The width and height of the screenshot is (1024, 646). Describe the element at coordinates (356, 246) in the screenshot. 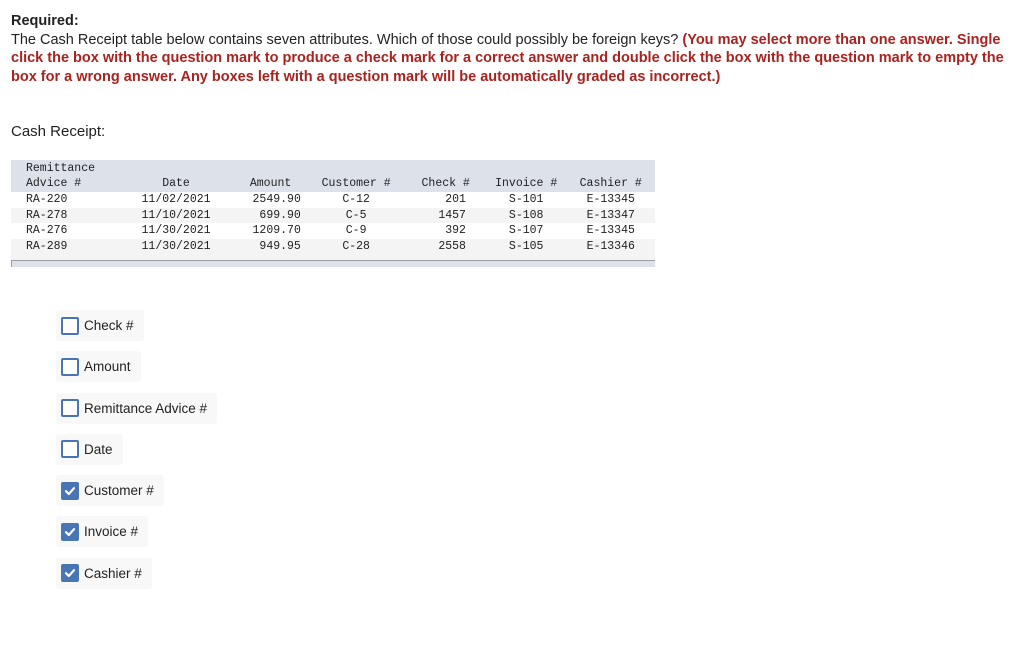

I see `cell-customer: C-28` at that location.